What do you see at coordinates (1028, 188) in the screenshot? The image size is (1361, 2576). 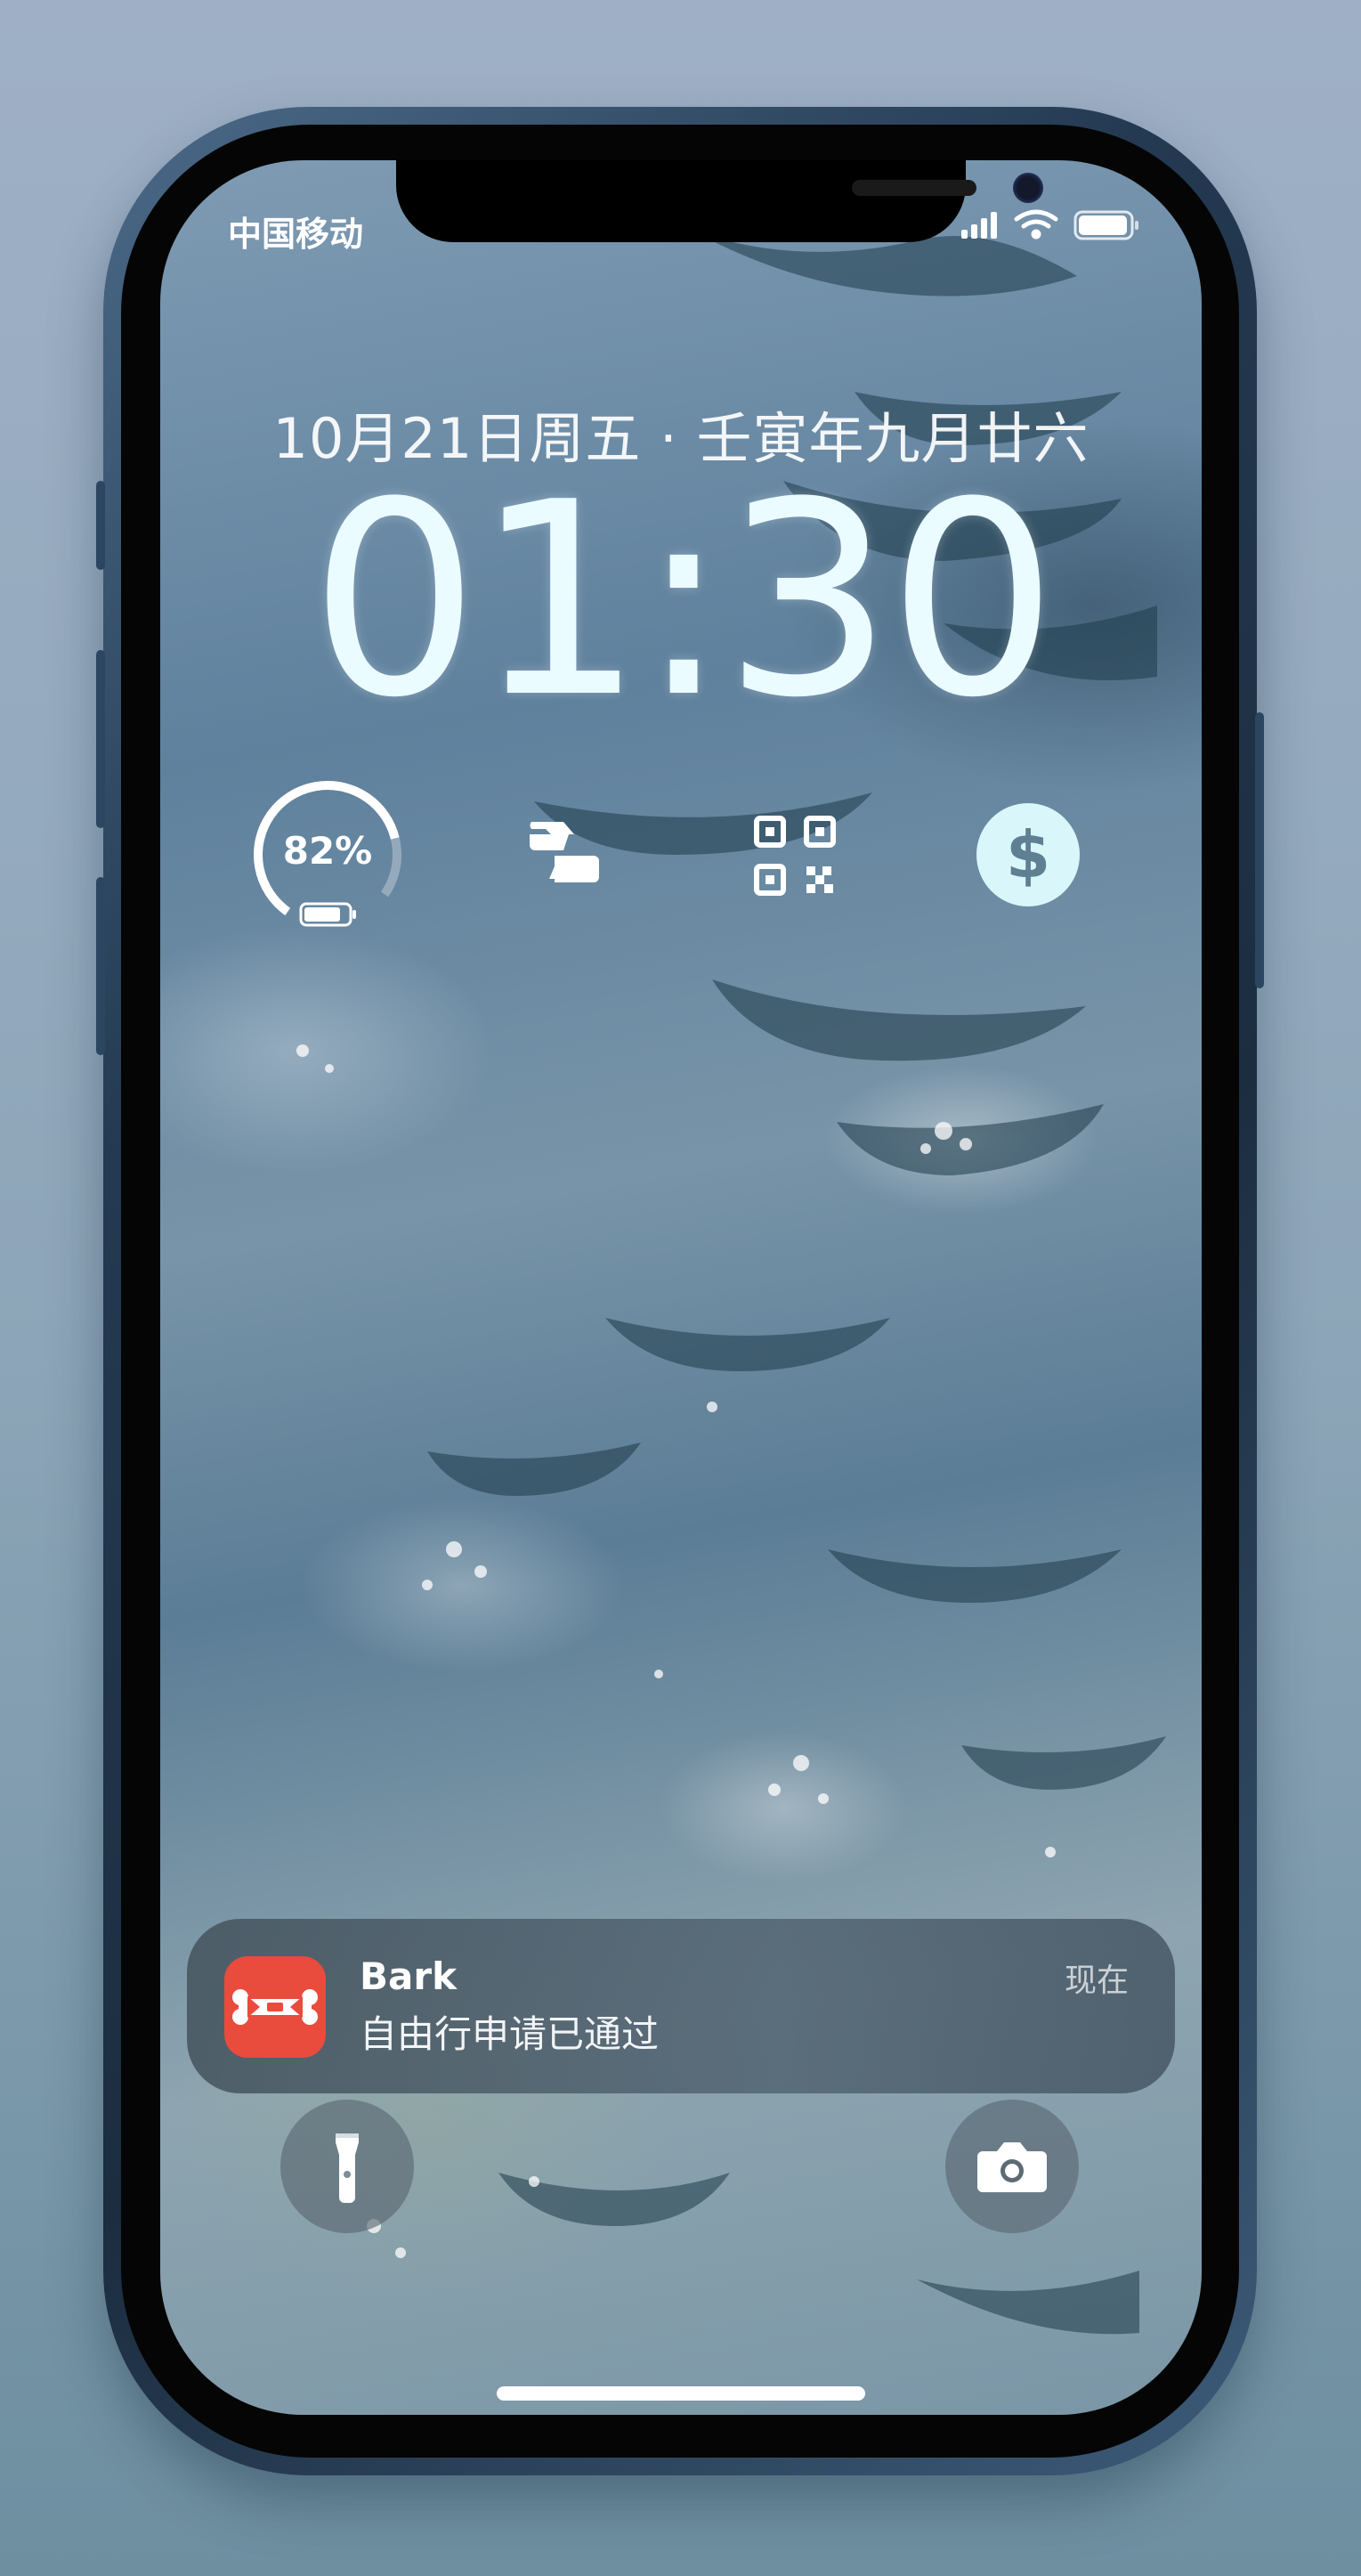 I see `front-camera` at bounding box center [1028, 188].